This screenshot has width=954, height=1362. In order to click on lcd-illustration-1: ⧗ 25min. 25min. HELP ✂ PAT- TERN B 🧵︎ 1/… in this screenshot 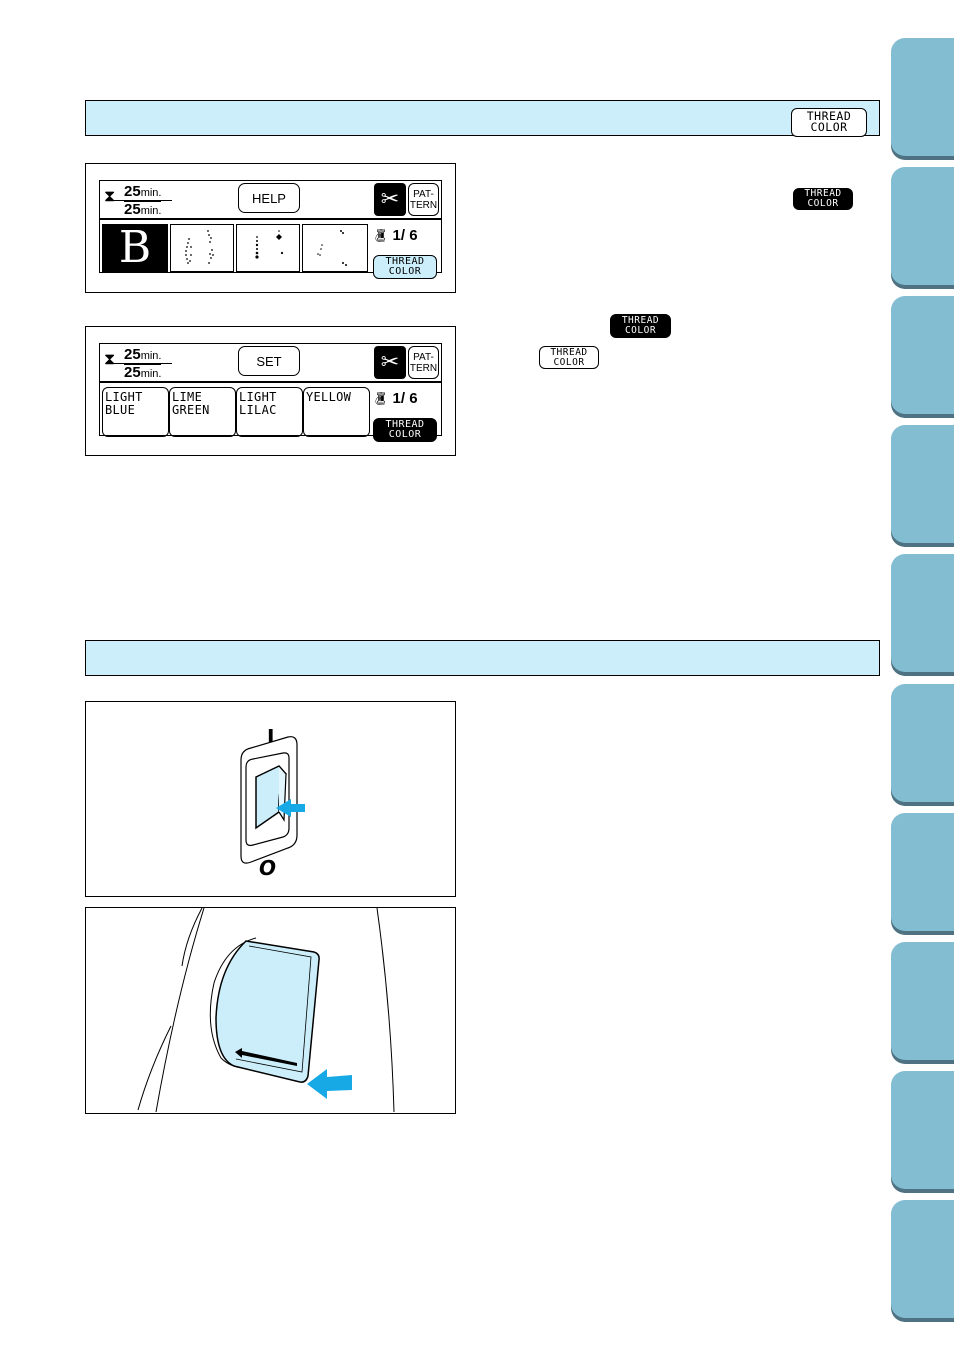, I will do `click(270, 228)`.